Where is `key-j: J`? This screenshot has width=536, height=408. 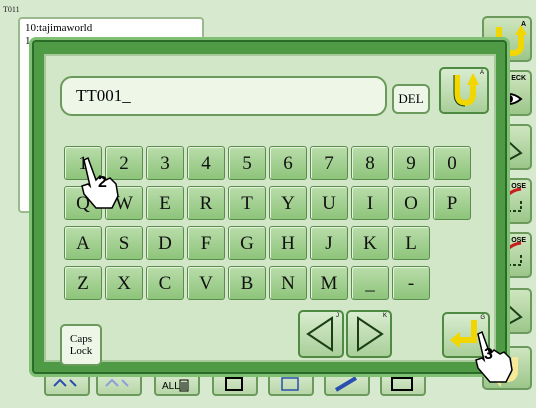 key-j: J is located at coordinates (329, 243).